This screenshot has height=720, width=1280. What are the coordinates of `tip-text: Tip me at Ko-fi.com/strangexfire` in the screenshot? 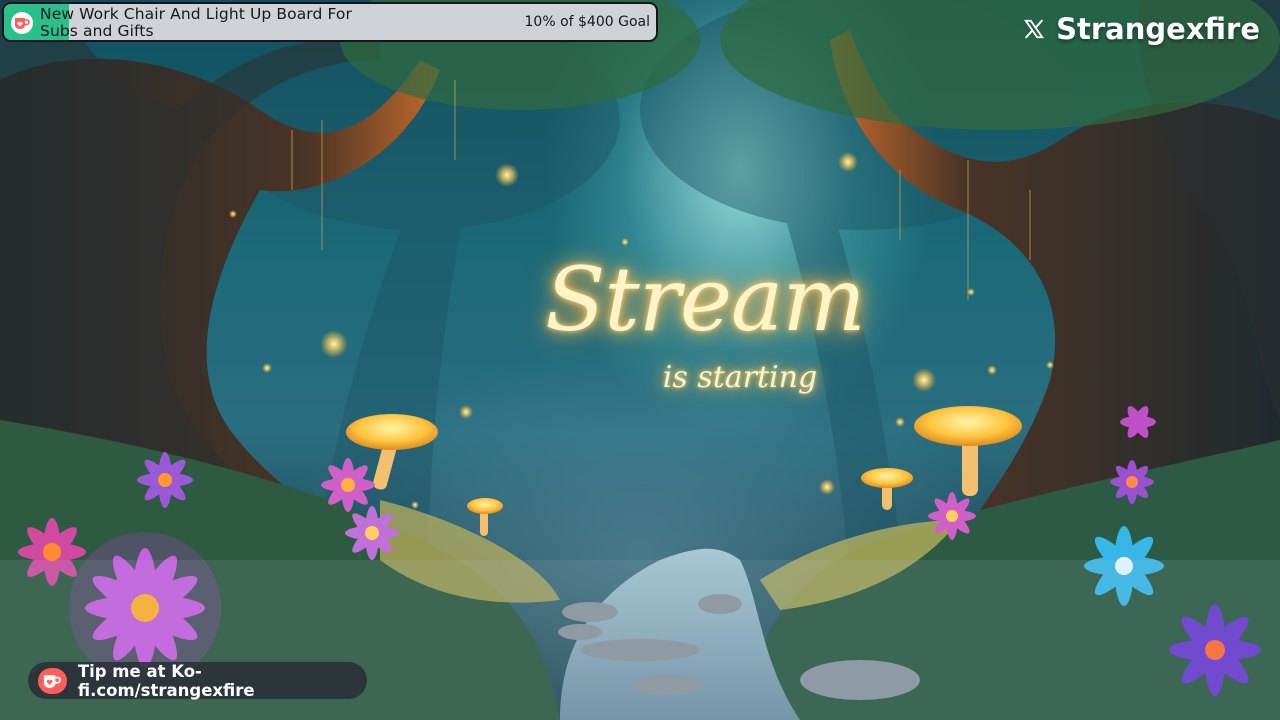 It's located at (166, 680).